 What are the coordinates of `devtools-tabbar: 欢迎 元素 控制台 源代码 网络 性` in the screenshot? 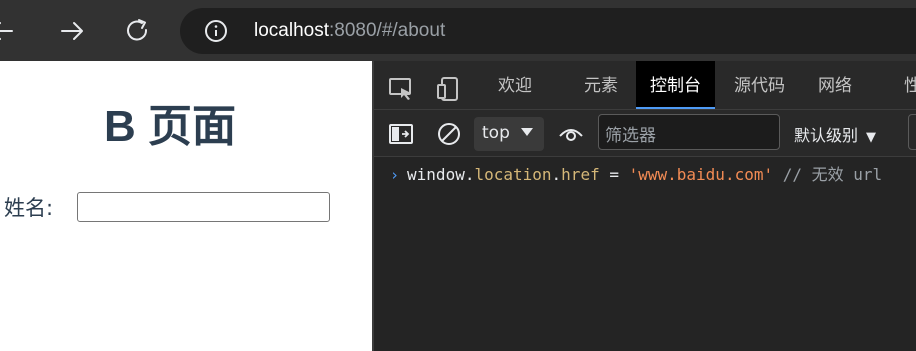 It's located at (645, 85).